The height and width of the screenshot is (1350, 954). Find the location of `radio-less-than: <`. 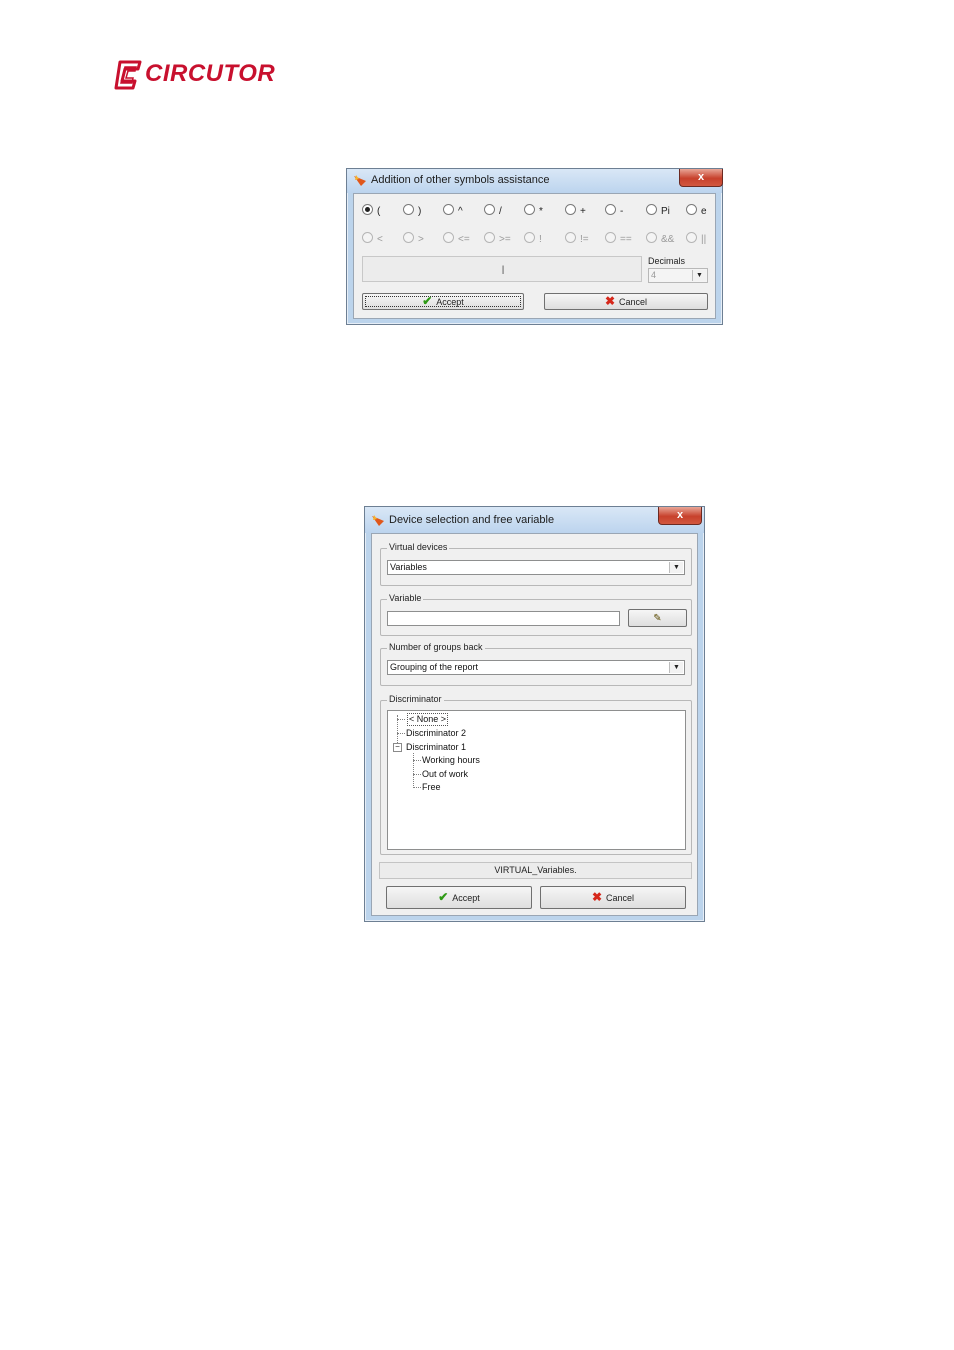

radio-less-than: < is located at coordinates (372, 238).